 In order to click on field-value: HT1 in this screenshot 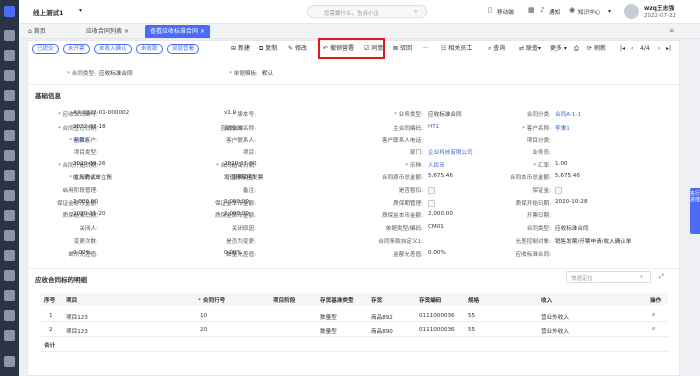, I will do `click(433, 127)`.